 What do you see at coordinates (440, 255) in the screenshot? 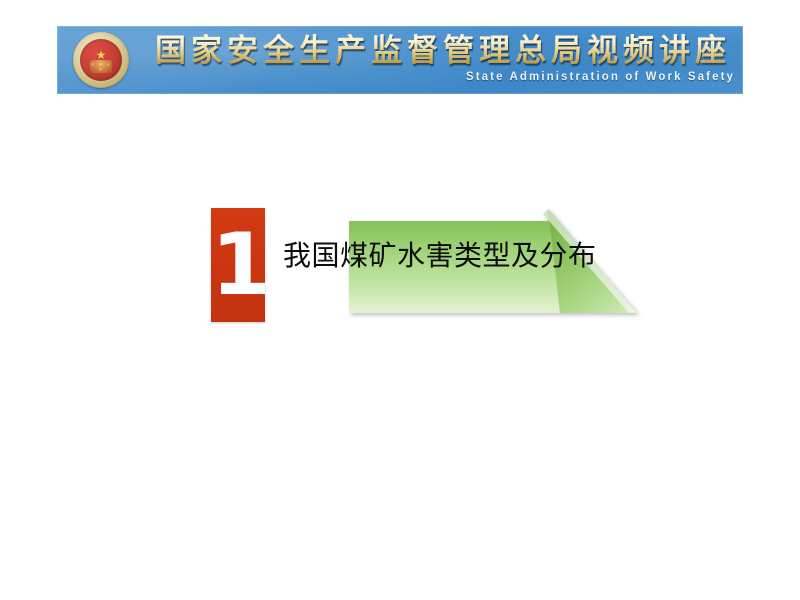
I see `section-heading-text: 我国煤矿水害类型及分布` at bounding box center [440, 255].